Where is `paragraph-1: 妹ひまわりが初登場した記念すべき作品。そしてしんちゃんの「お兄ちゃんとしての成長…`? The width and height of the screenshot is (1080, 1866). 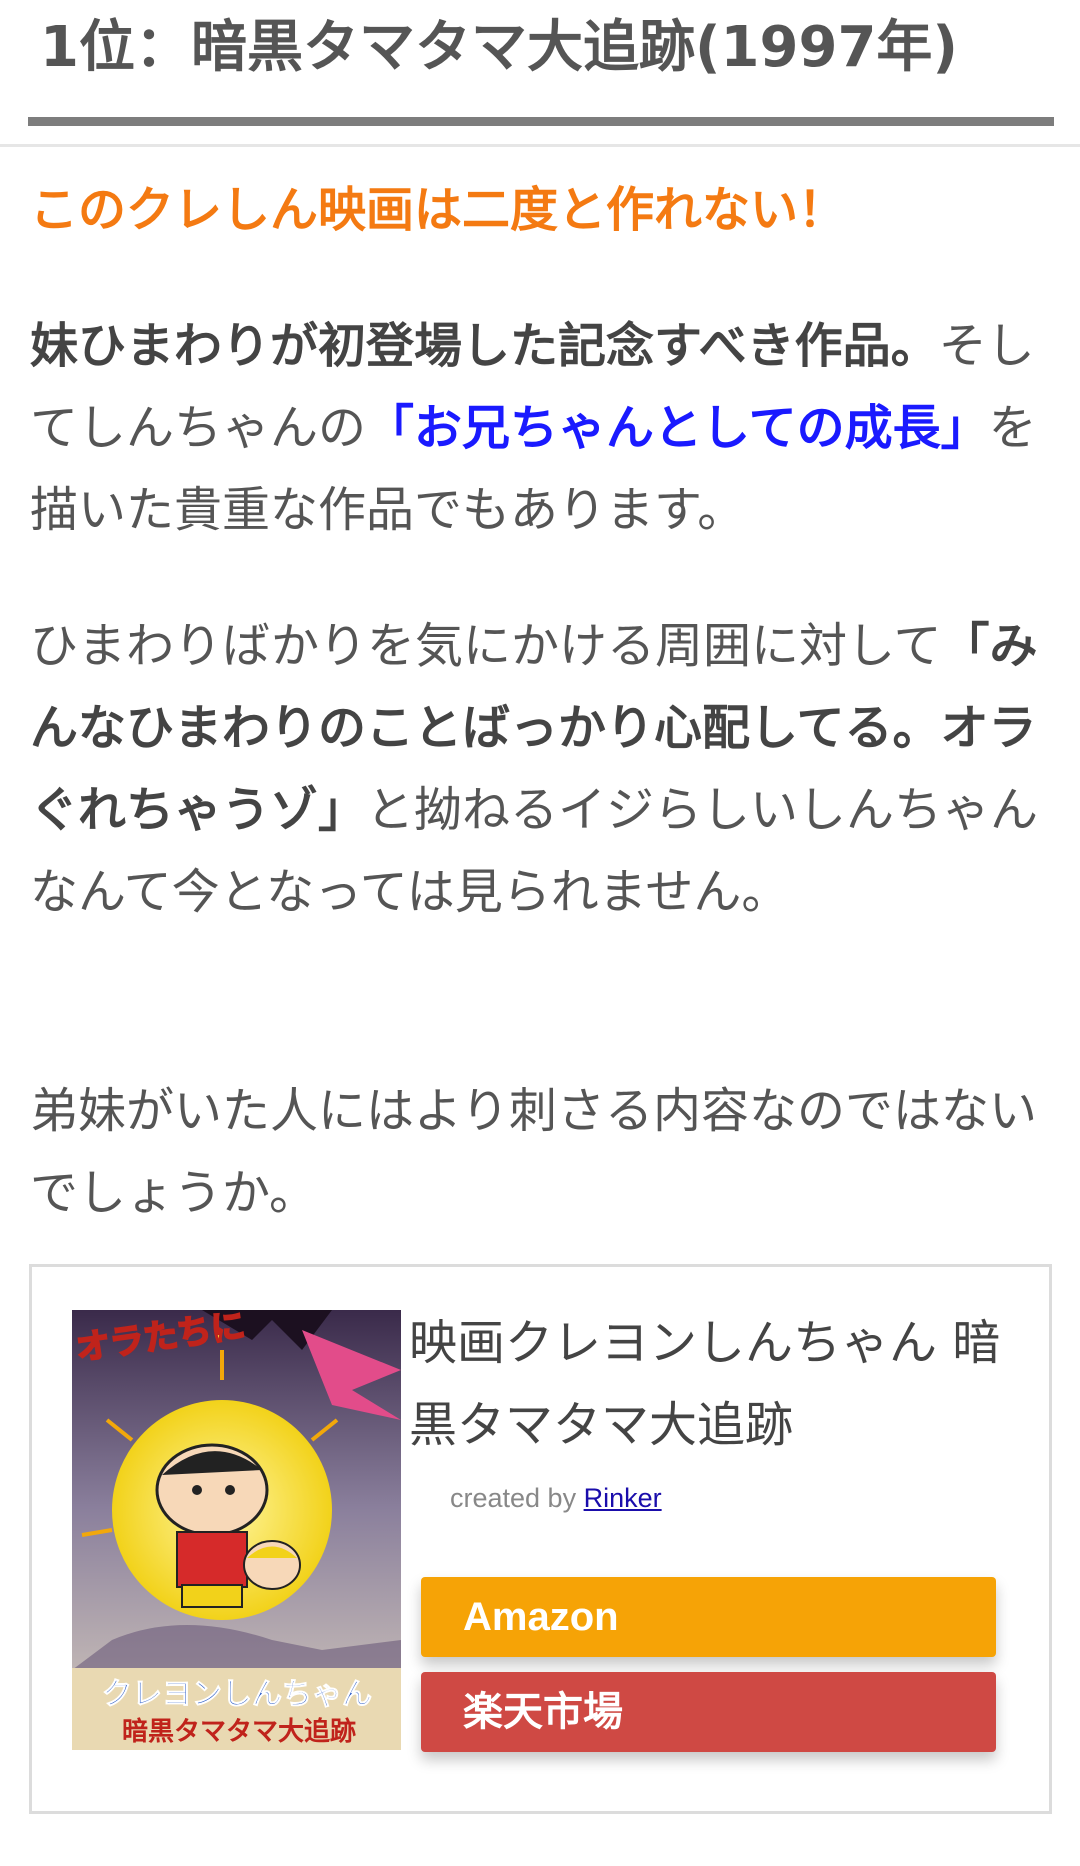
paragraph-1: 妹ひまわりが初登場した記念すべき作品。そしてしんちゃんの「お兄ちゃんとしての成長… is located at coordinates (540, 428).